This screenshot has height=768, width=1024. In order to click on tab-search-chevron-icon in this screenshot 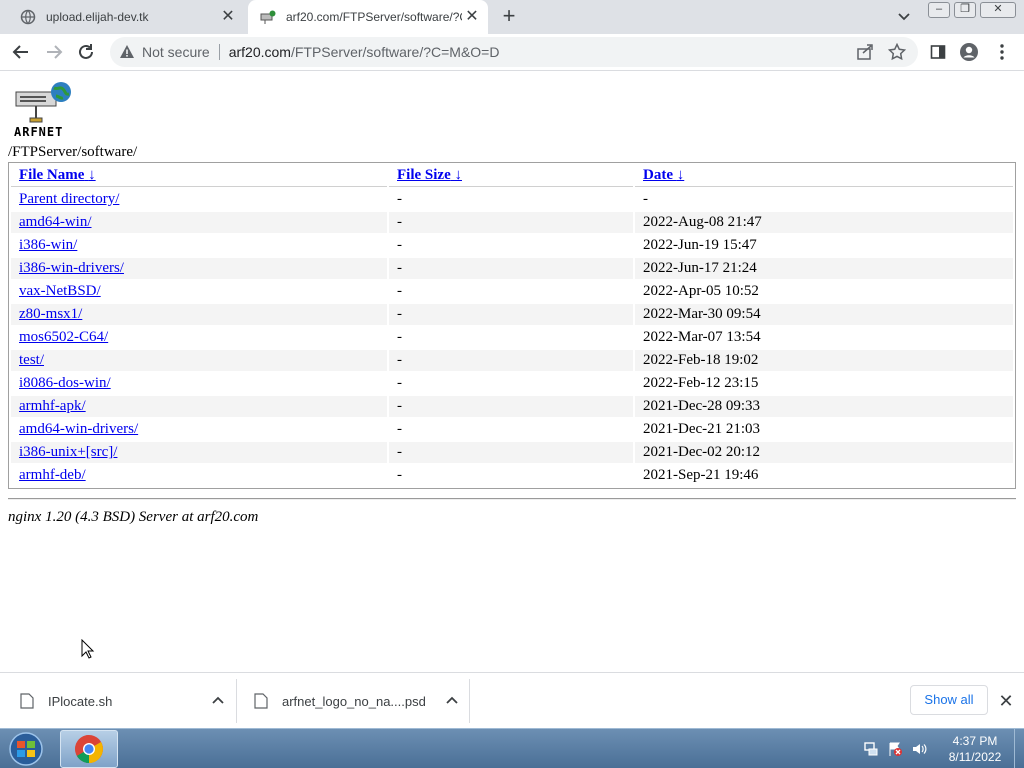, I will do `click(904, 17)`.